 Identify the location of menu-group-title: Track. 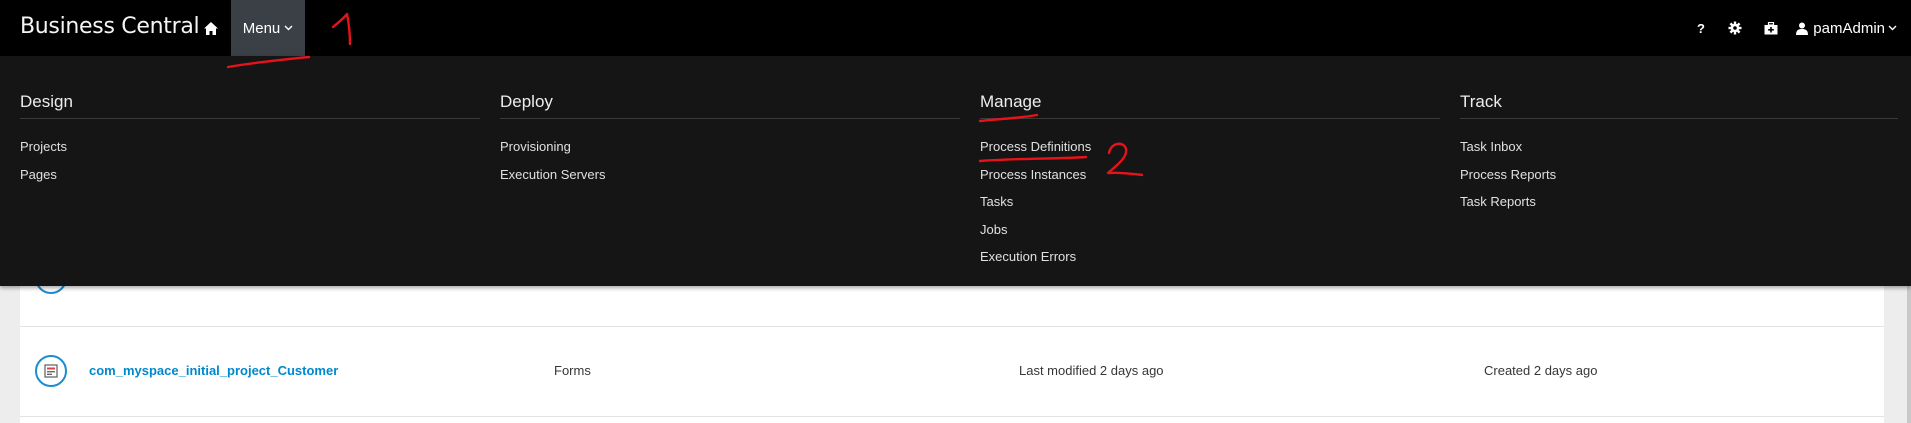
(1679, 105).